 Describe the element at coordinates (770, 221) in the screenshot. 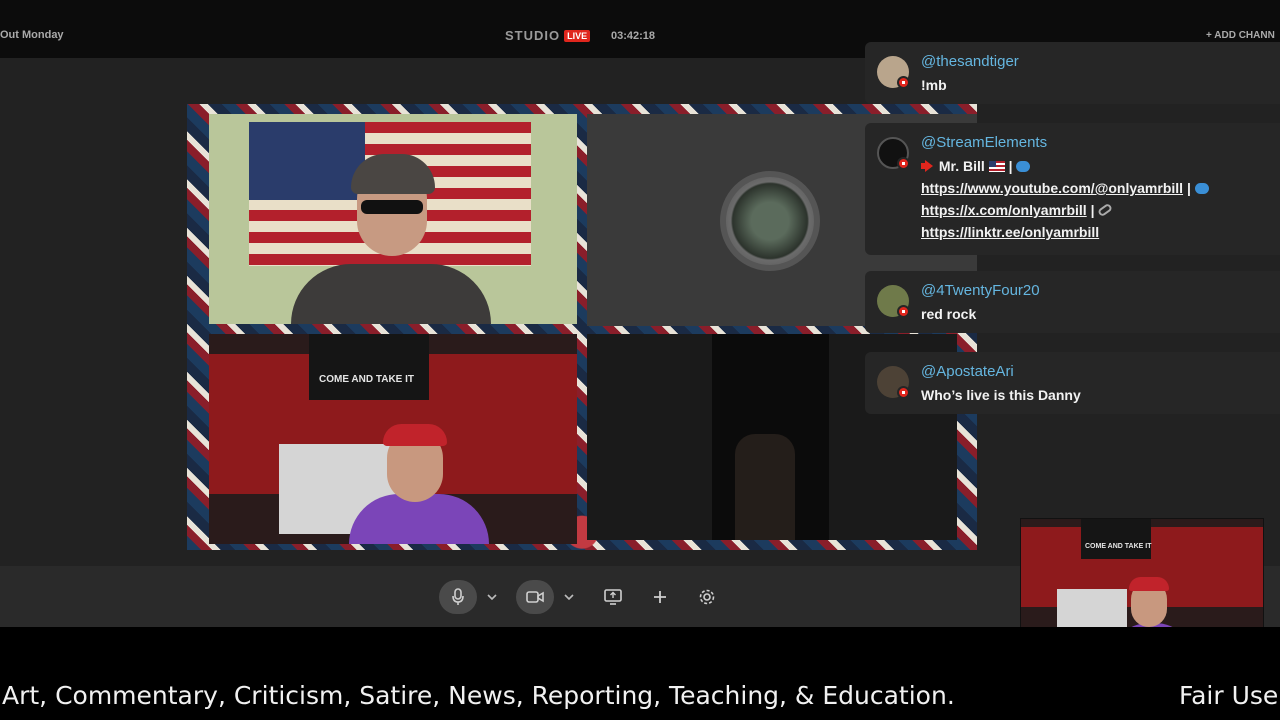

I see `guest-avatar` at that location.